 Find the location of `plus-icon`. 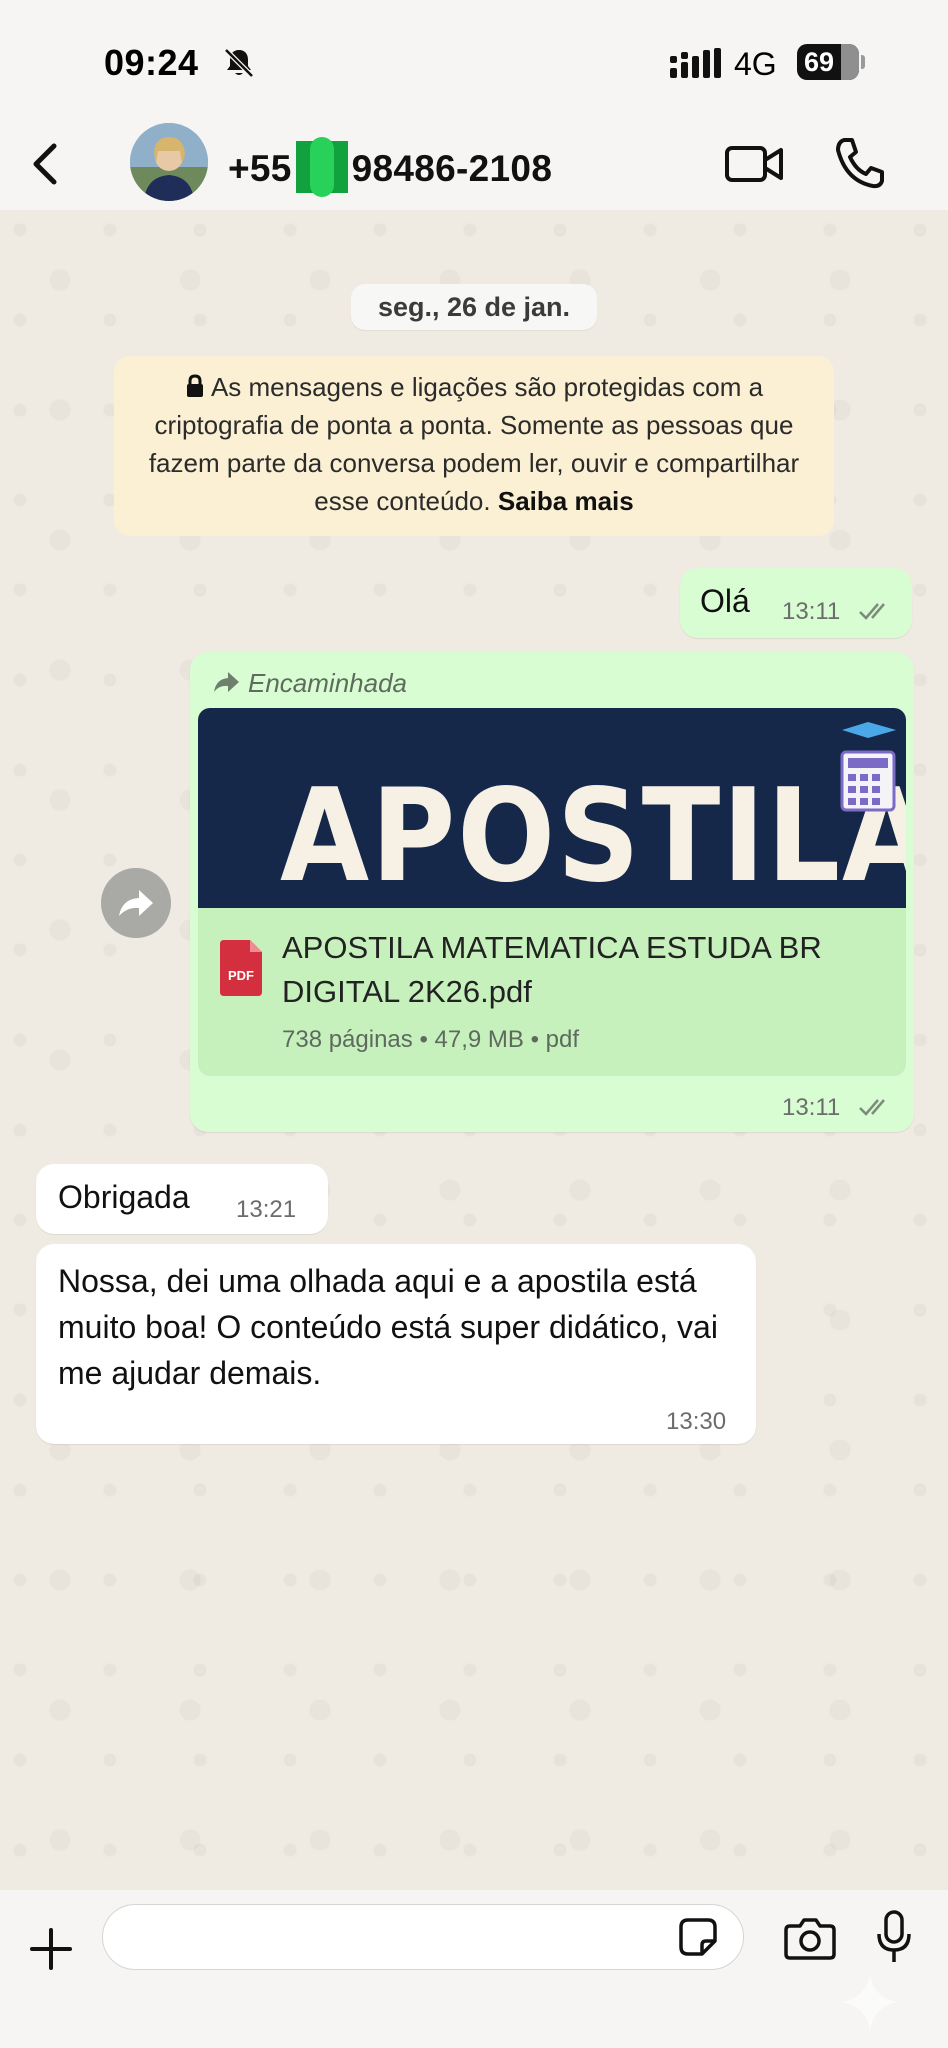

plus-icon is located at coordinates (51, 1949).